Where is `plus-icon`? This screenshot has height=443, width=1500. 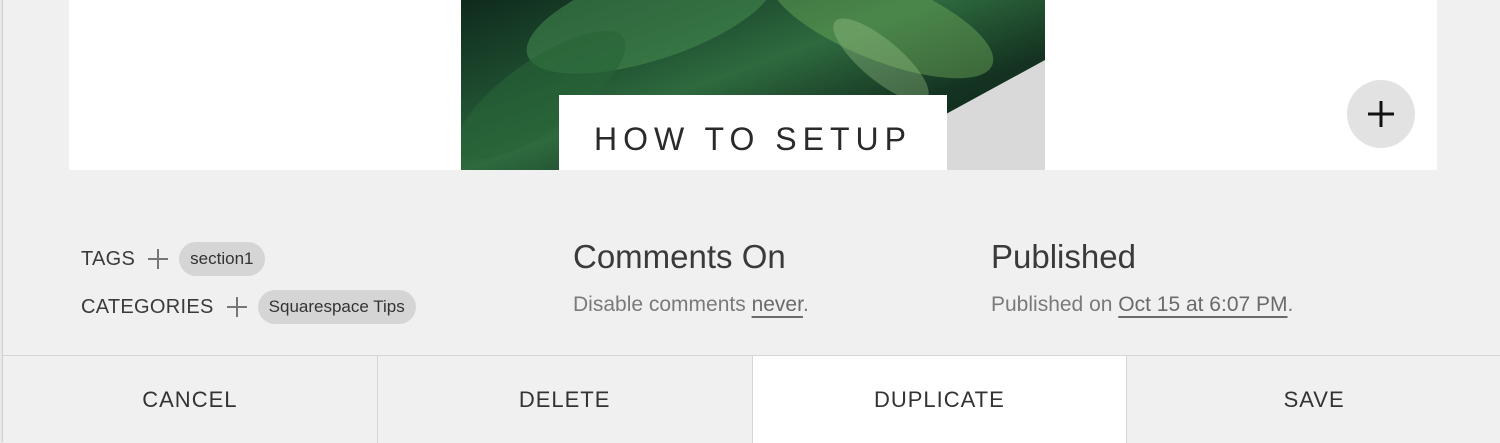
plus-icon is located at coordinates (1381, 114).